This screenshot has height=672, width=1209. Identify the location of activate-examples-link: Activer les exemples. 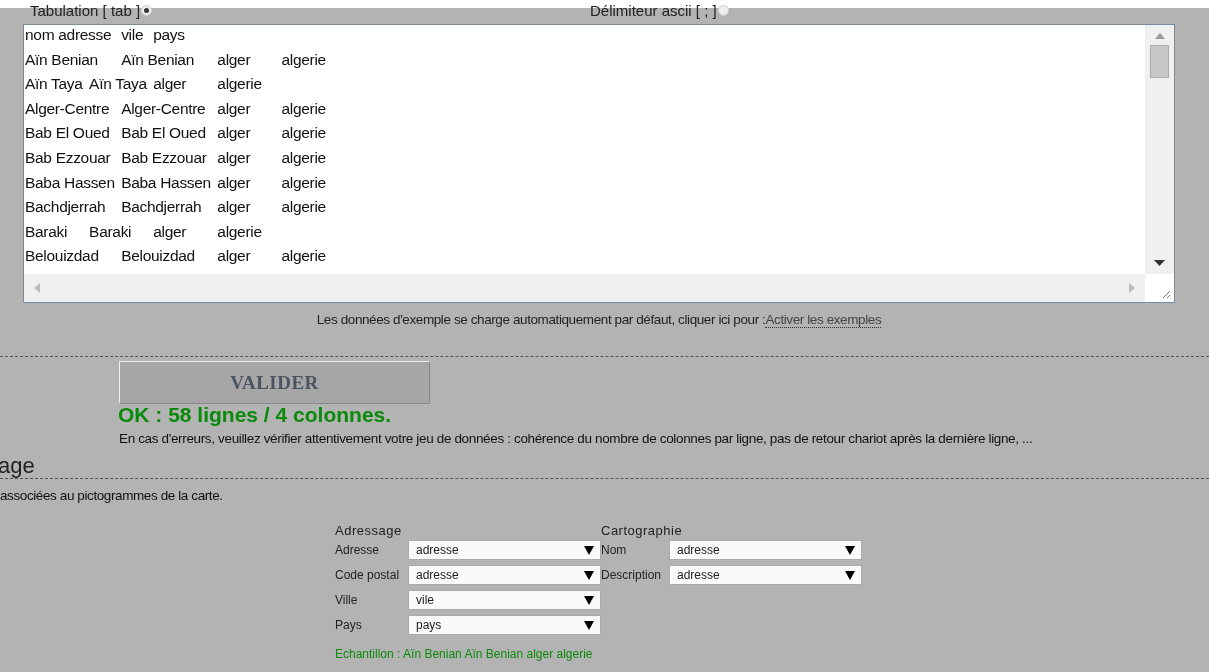
(823, 320).